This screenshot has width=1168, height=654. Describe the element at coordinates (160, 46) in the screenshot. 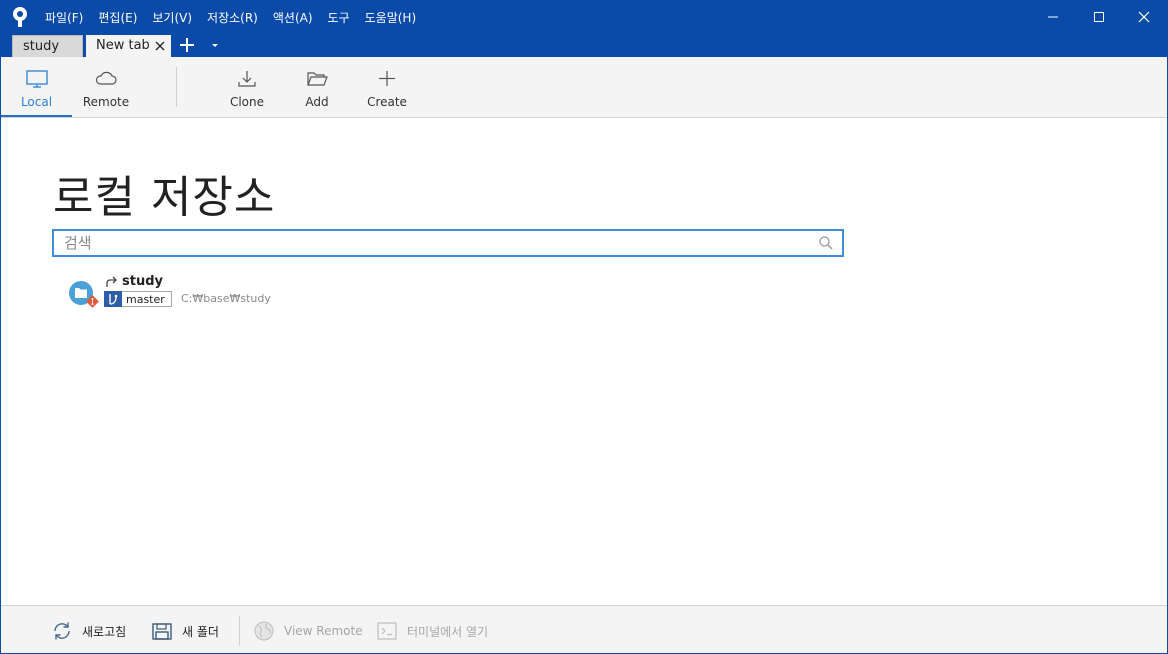

I see `tab-close-icon` at that location.